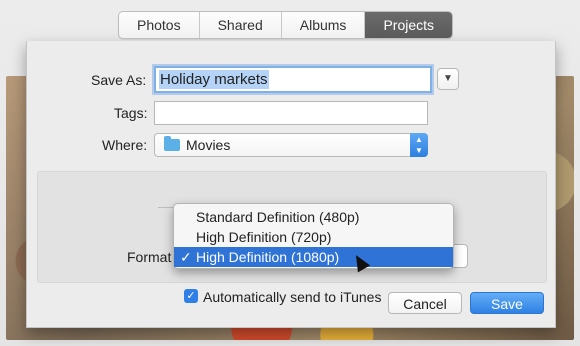  I want to click on save-as-label: Save As:, so click(119, 80).